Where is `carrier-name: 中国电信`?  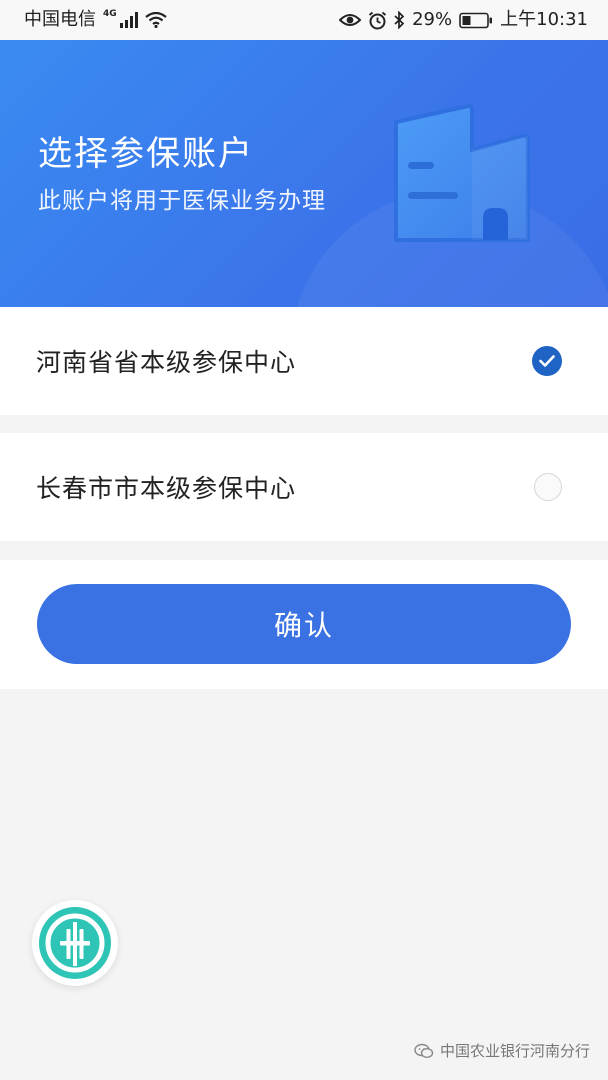
carrier-name: 中国电信 is located at coordinates (60, 19).